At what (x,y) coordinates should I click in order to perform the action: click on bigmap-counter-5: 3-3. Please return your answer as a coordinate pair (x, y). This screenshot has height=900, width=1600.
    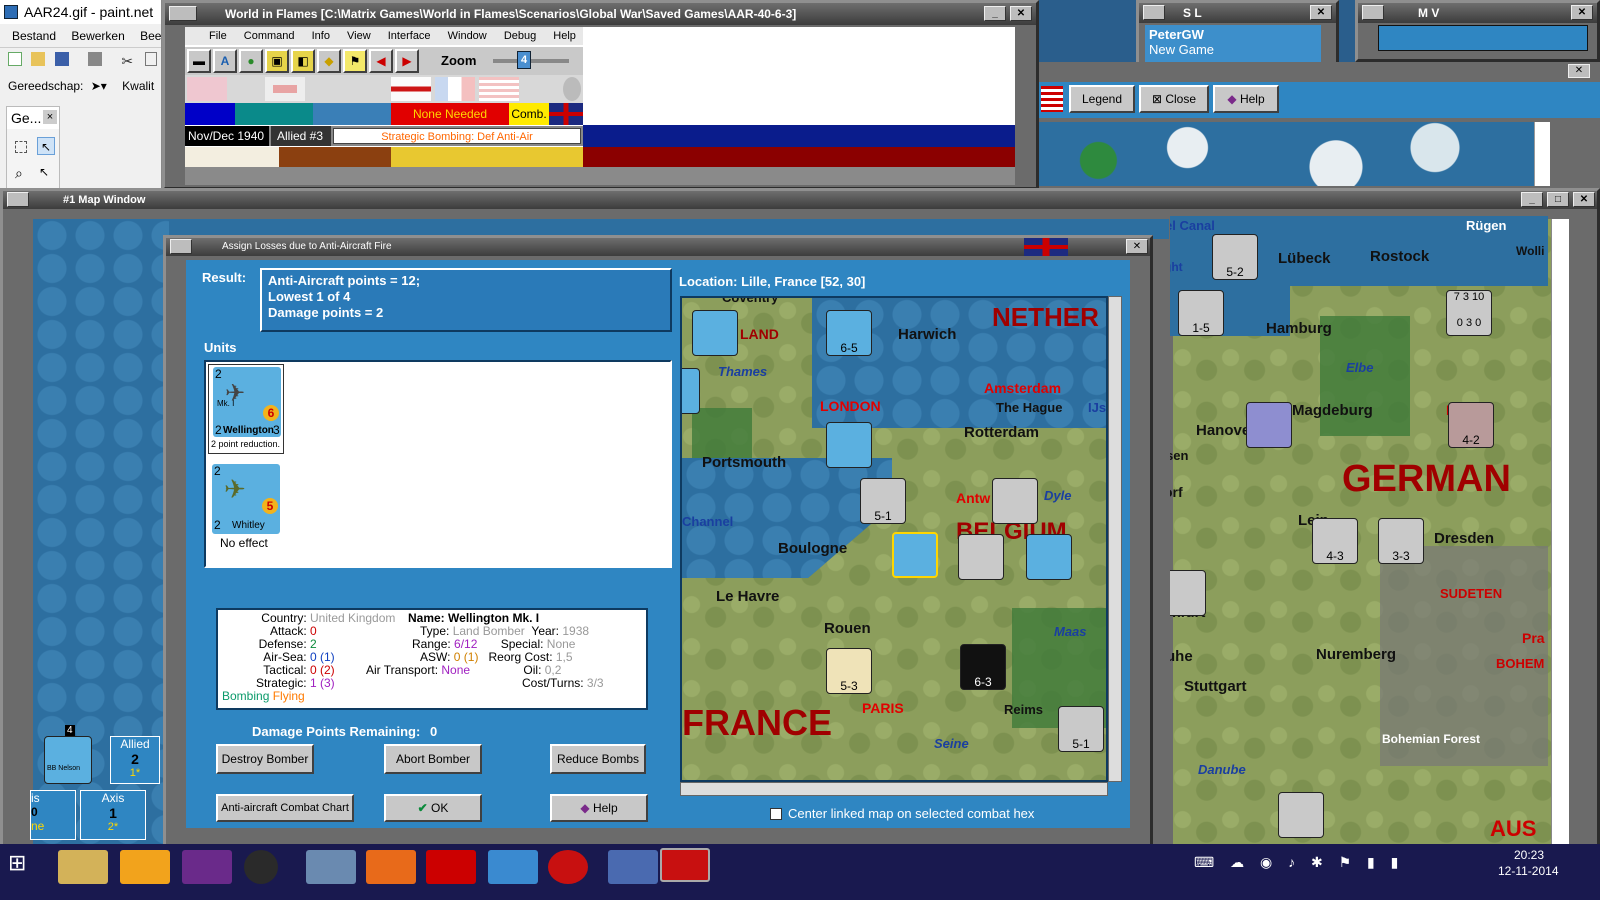
    Looking at the image, I should click on (1401, 541).